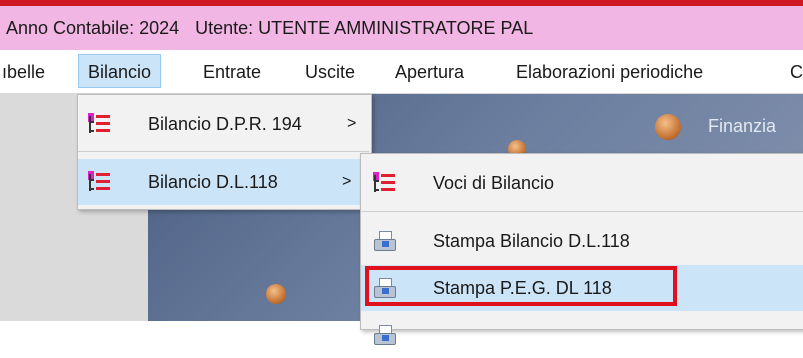 Image resolution: width=803 pixels, height=358 pixels. What do you see at coordinates (429, 71) in the screenshot?
I see `menu-apertura: Apertura` at bounding box center [429, 71].